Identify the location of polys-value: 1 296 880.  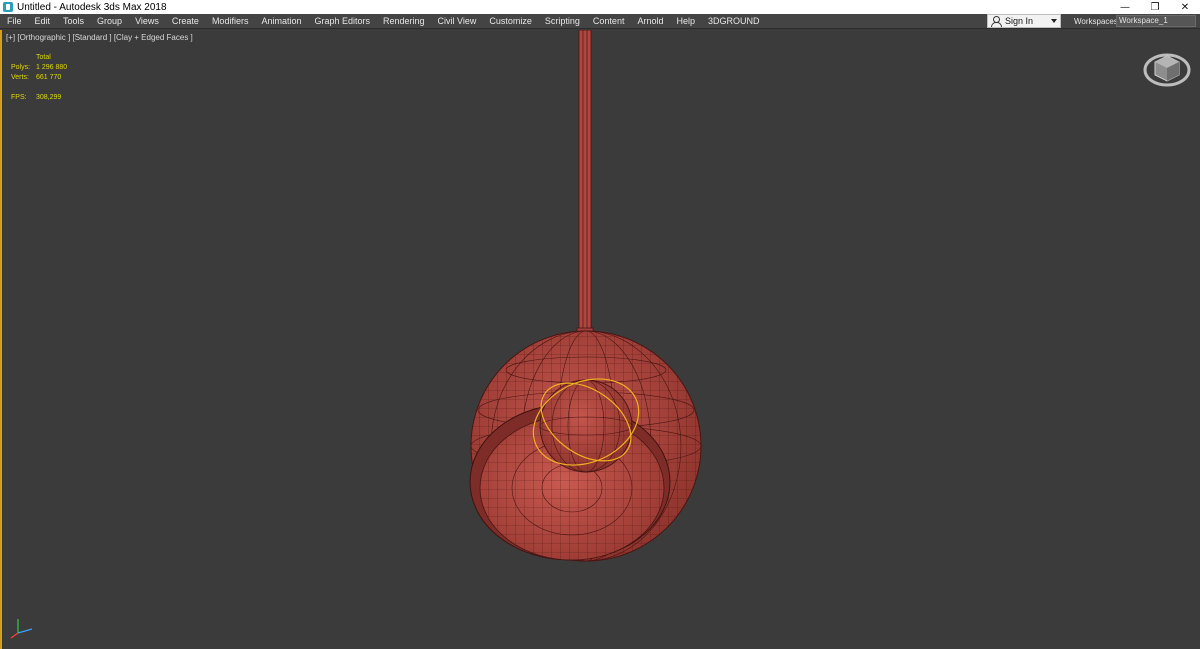
(52, 67).